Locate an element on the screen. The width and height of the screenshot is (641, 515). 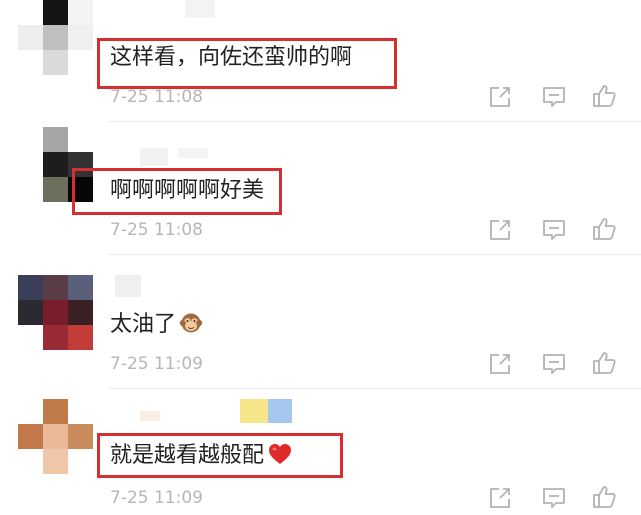
comment-text: 啊啊啊啊啊好美 is located at coordinates (187, 190).